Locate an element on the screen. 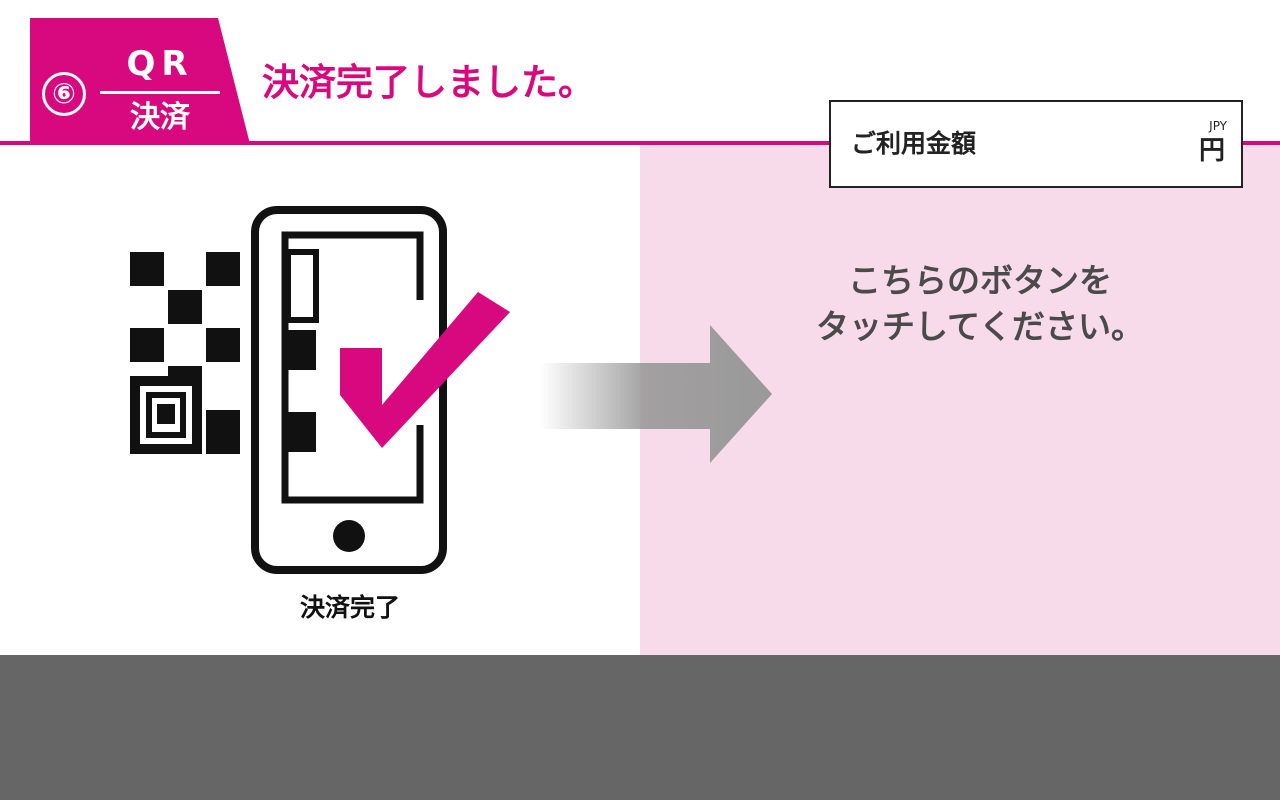 The width and height of the screenshot is (1280, 800). step-method-top: QR is located at coordinates (160, 64).